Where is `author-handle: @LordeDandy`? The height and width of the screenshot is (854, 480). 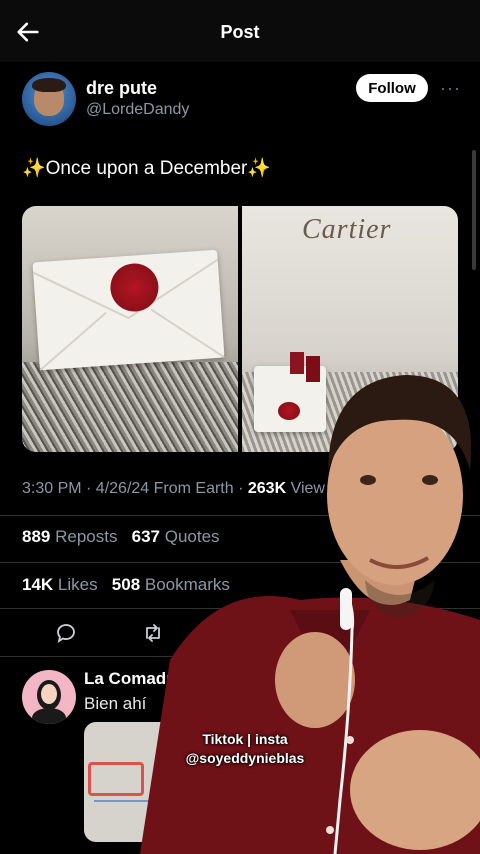
author-handle: @LordeDandy is located at coordinates (137, 110).